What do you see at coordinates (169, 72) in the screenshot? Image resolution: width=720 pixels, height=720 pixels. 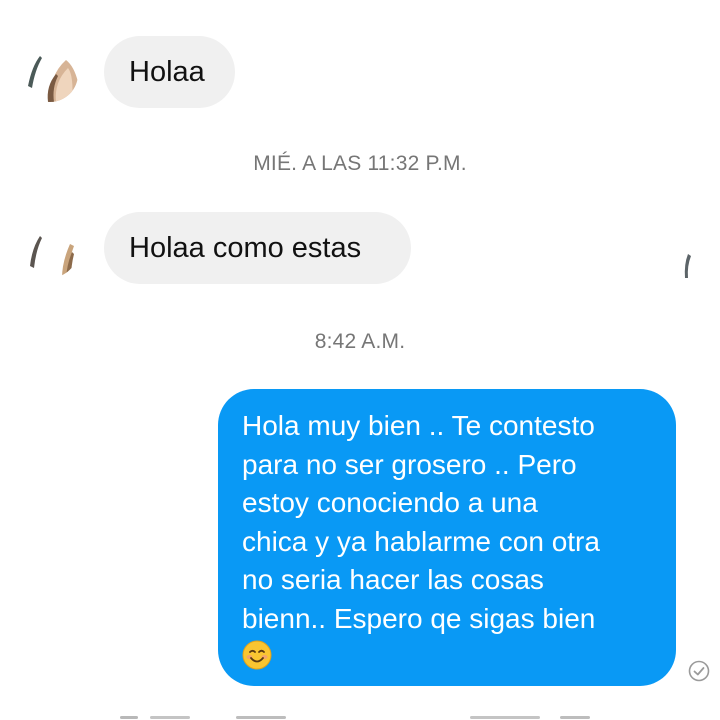 I see `incoming-message: Holaa` at bounding box center [169, 72].